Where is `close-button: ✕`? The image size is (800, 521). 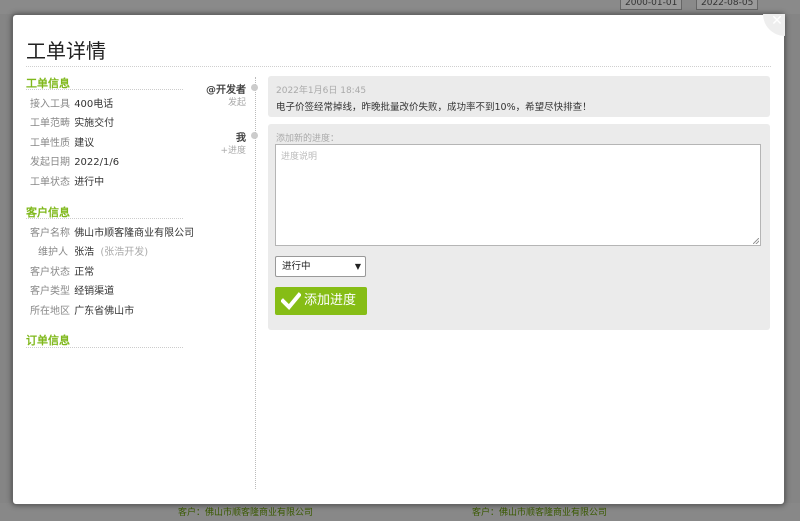
close-button: ✕ is located at coordinates (774, 24).